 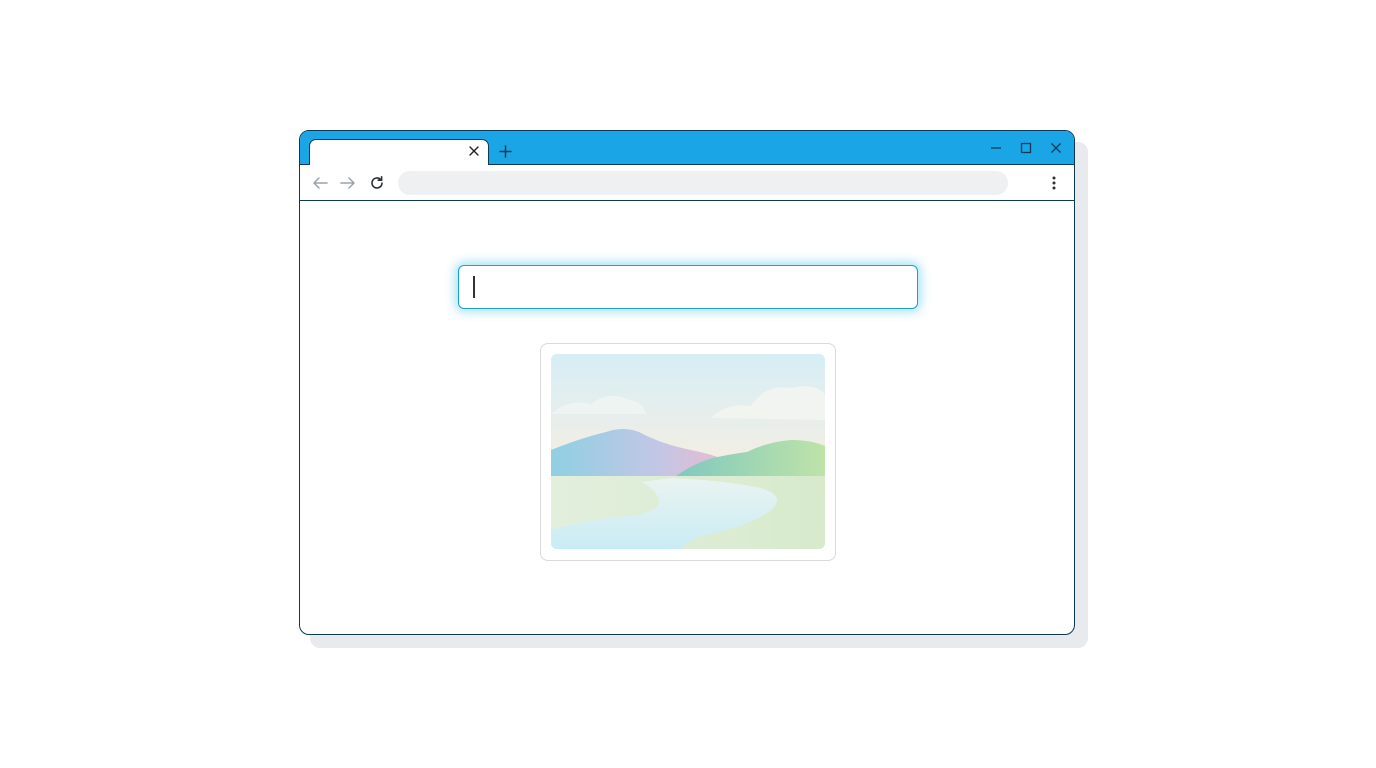 I want to click on window-close-button, so click(x=1056, y=148).